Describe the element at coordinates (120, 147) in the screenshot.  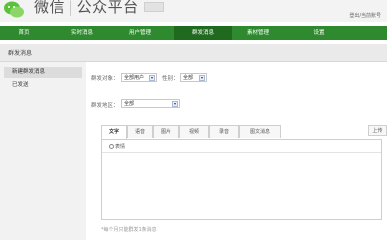
I see `emoji-label: 表情` at that location.